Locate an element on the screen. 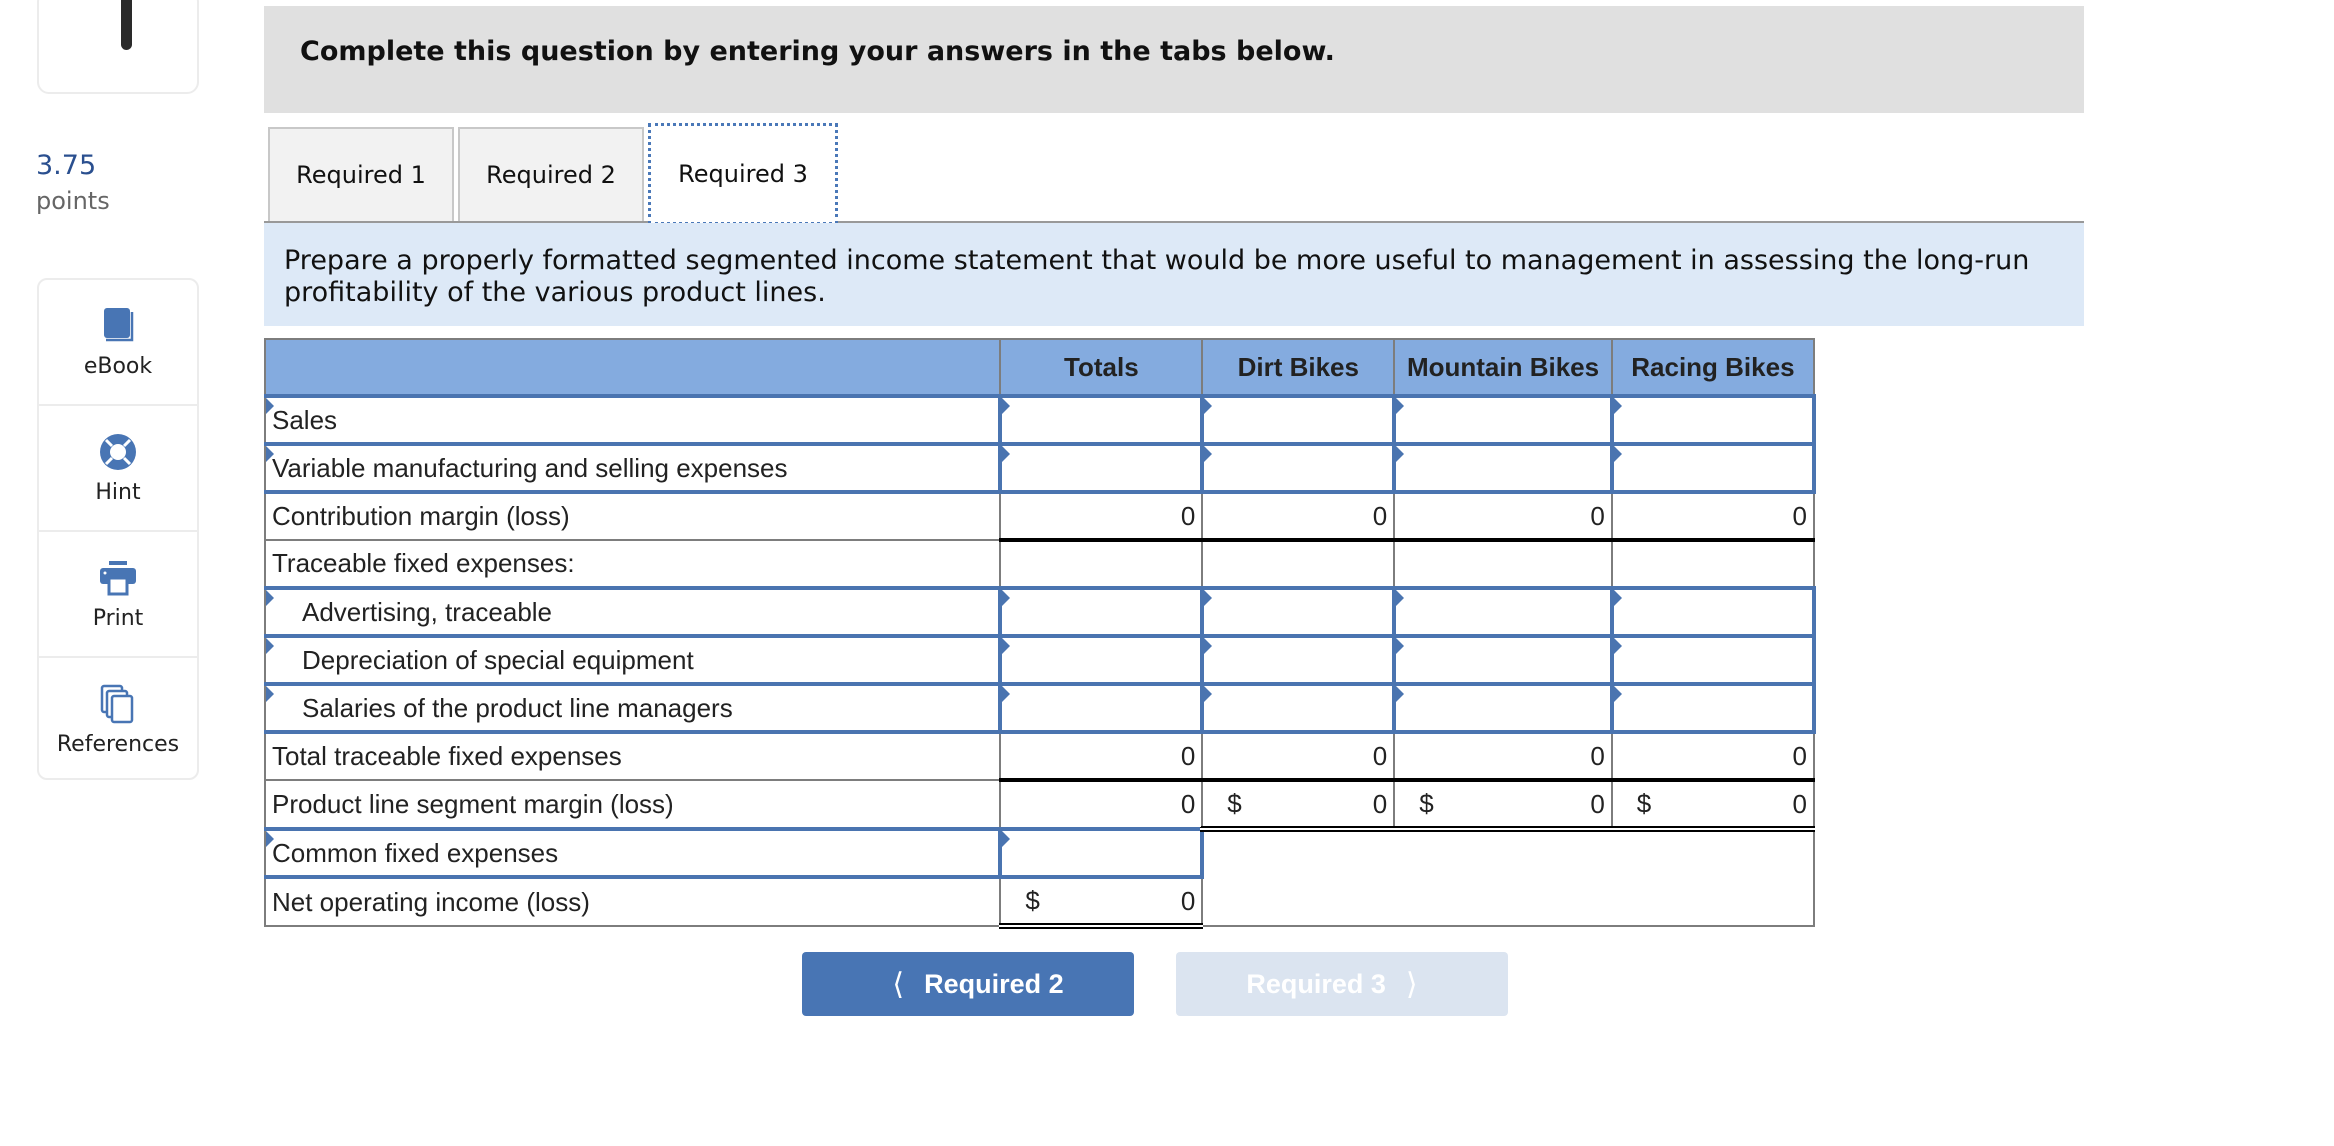  table-row: Total traceable fixed expenses 0 0 0 0 is located at coordinates (1039, 755).